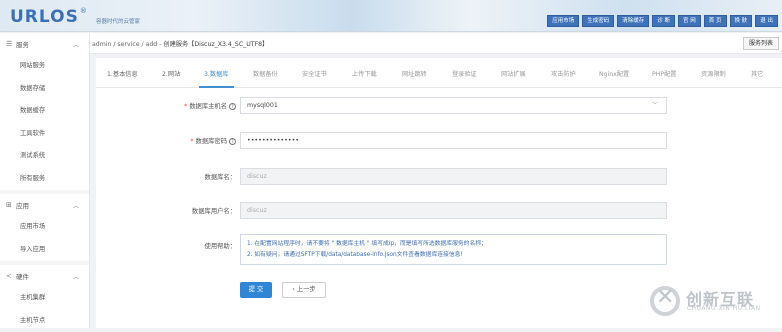 The width and height of the screenshot is (782, 332). Describe the element at coordinates (453, 176) in the screenshot. I see `db-name-field: discuz` at that location.